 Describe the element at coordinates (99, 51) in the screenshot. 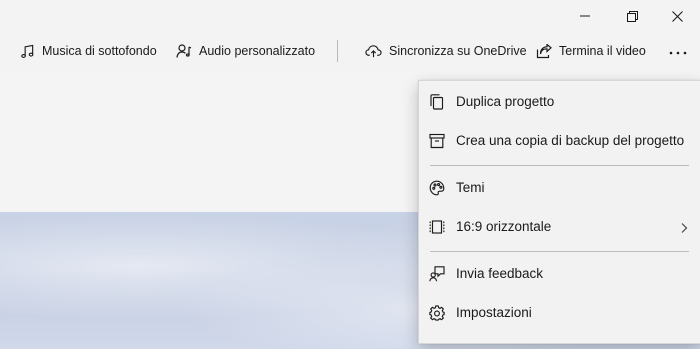

I see `background-music-label: Musica di sottofondo` at that location.